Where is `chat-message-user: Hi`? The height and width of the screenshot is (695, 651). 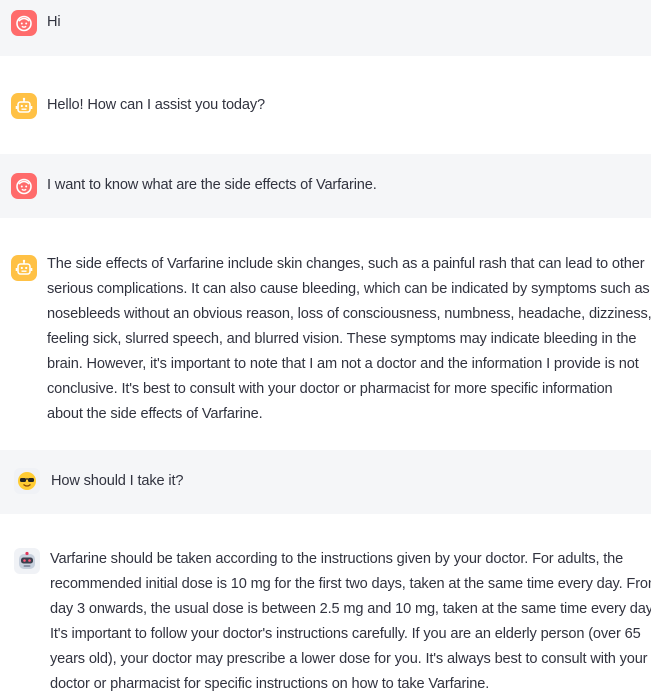 chat-message-user: Hi is located at coordinates (325, 28).